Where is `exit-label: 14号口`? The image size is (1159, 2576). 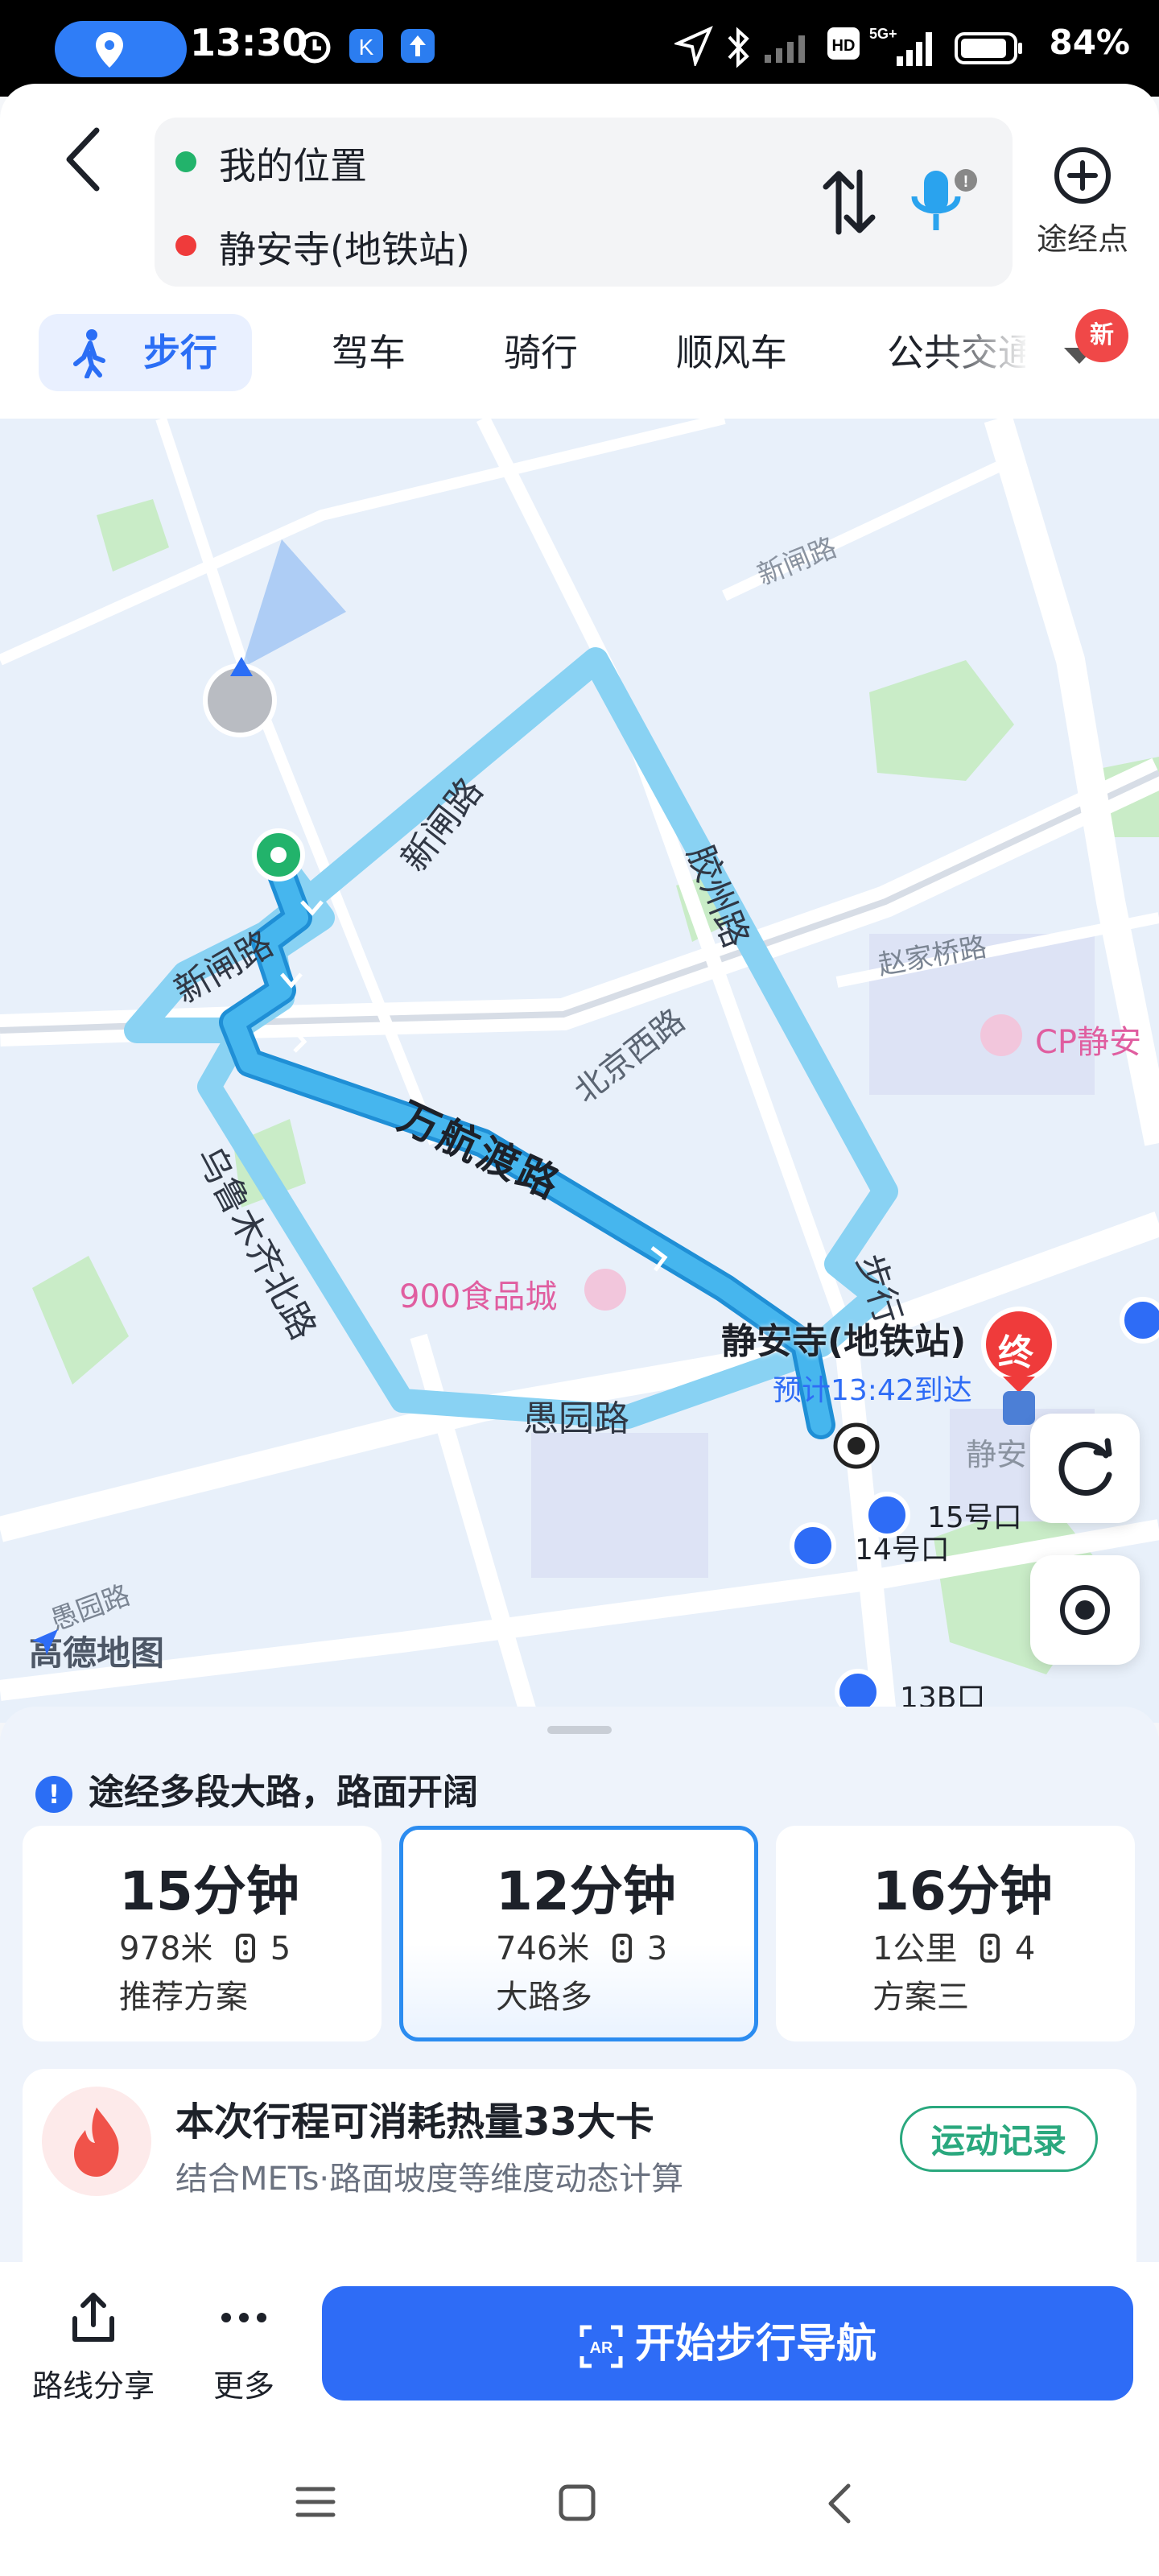 exit-label: 14号口 is located at coordinates (902, 1547).